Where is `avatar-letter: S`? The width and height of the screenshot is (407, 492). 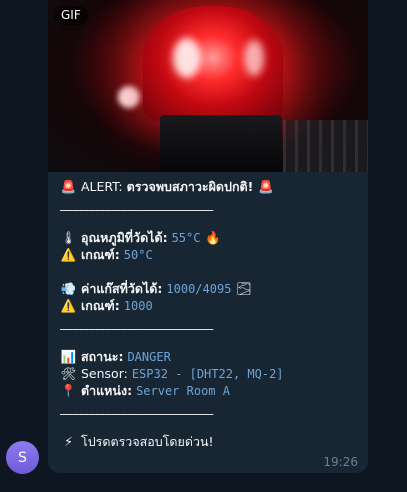 avatar-letter: S is located at coordinates (22, 457).